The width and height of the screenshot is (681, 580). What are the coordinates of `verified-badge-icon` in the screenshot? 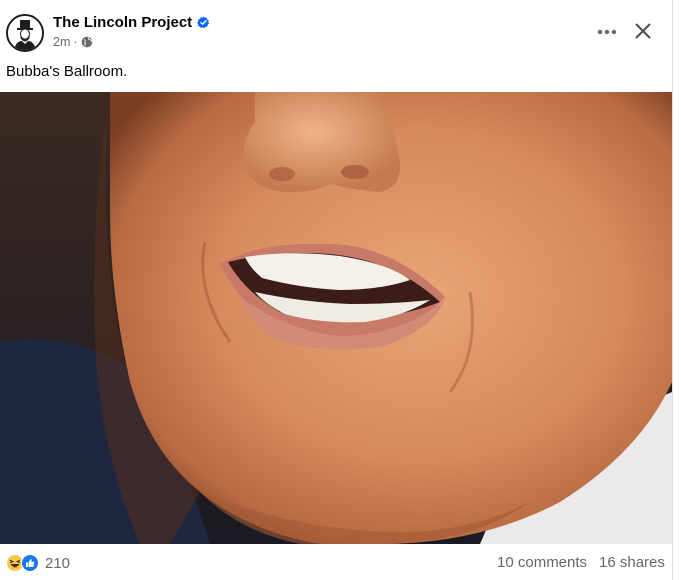 It's located at (203, 22).